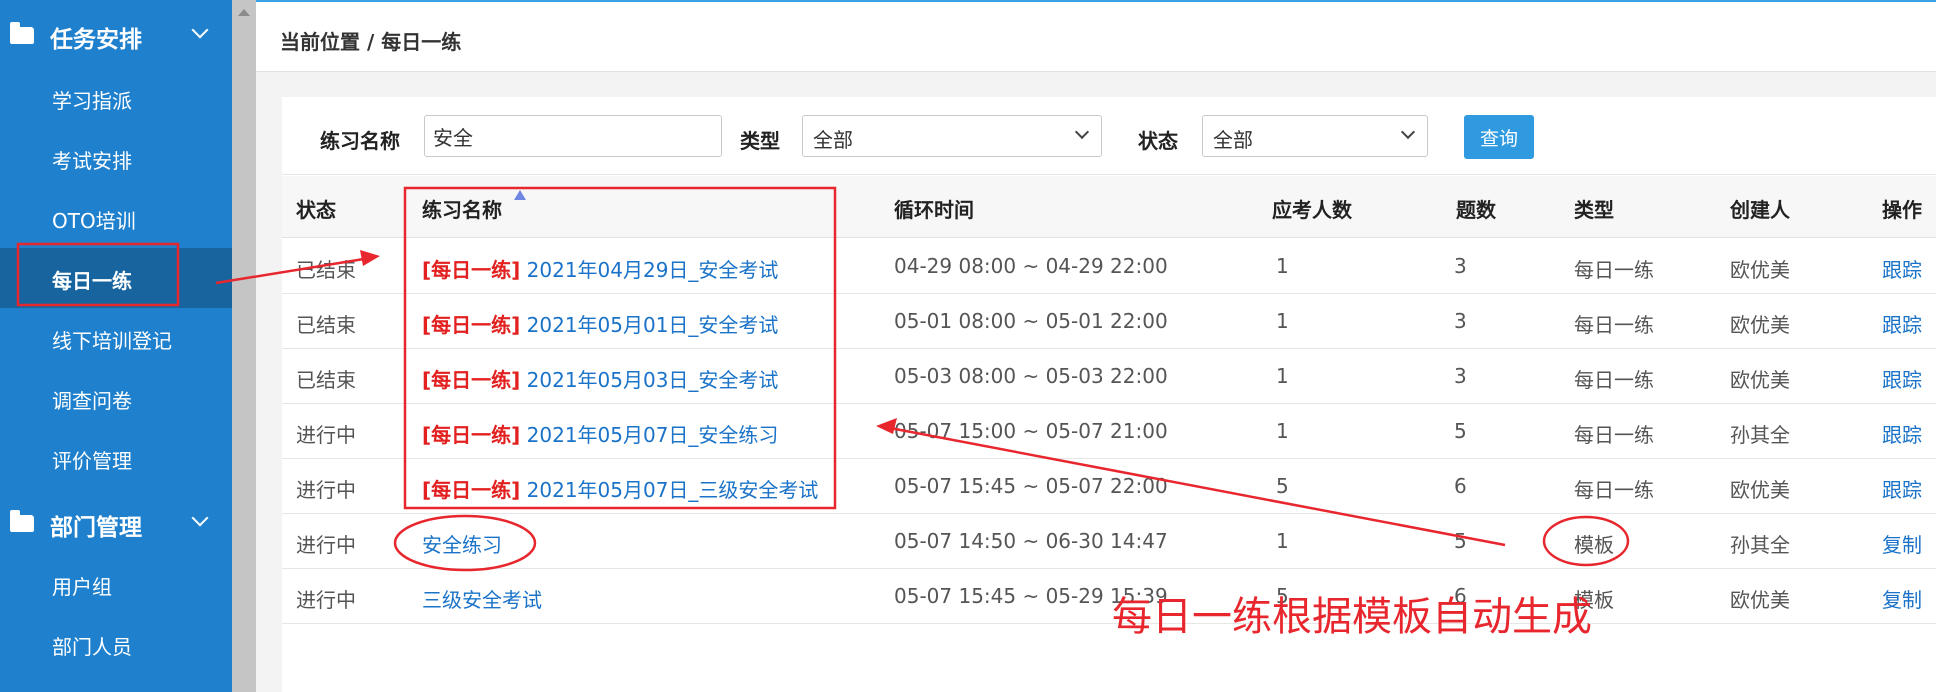 This screenshot has height=692, width=1936. I want to click on sidebar-item-label: 考试安排, so click(92, 161).